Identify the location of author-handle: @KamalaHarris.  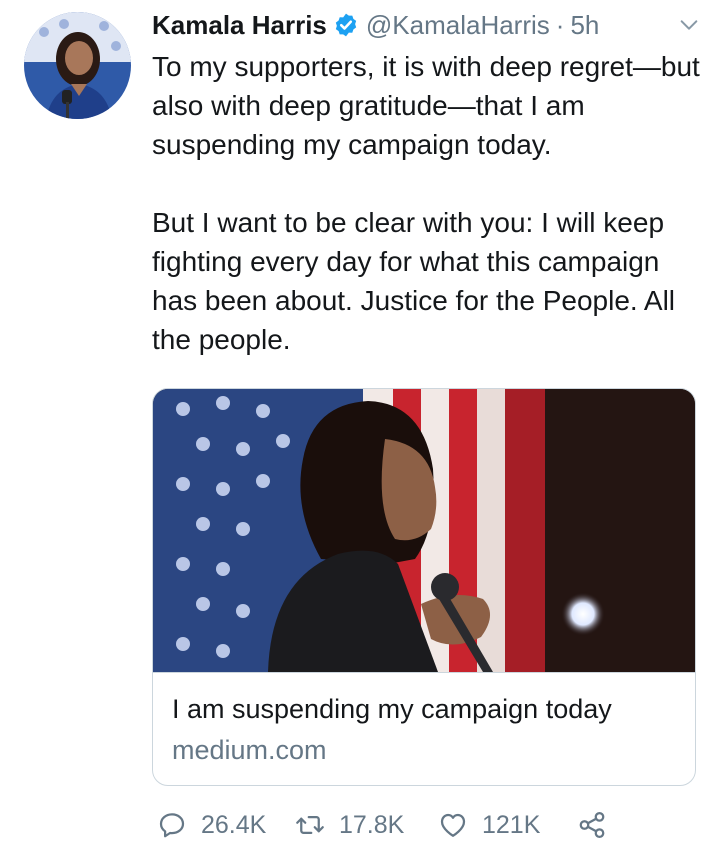
(458, 25).